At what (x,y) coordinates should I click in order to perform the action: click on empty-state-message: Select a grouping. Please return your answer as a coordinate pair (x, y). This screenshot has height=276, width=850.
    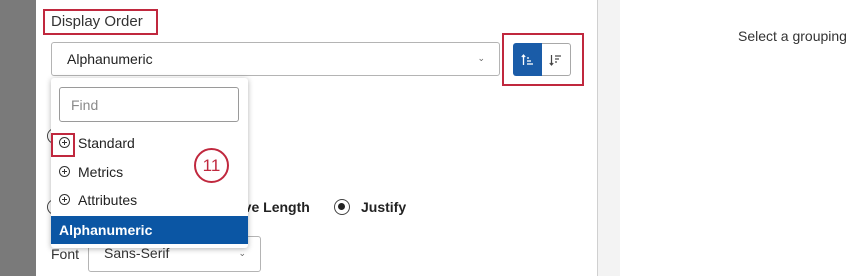
    Looking at the image, I should click on (792, 36).